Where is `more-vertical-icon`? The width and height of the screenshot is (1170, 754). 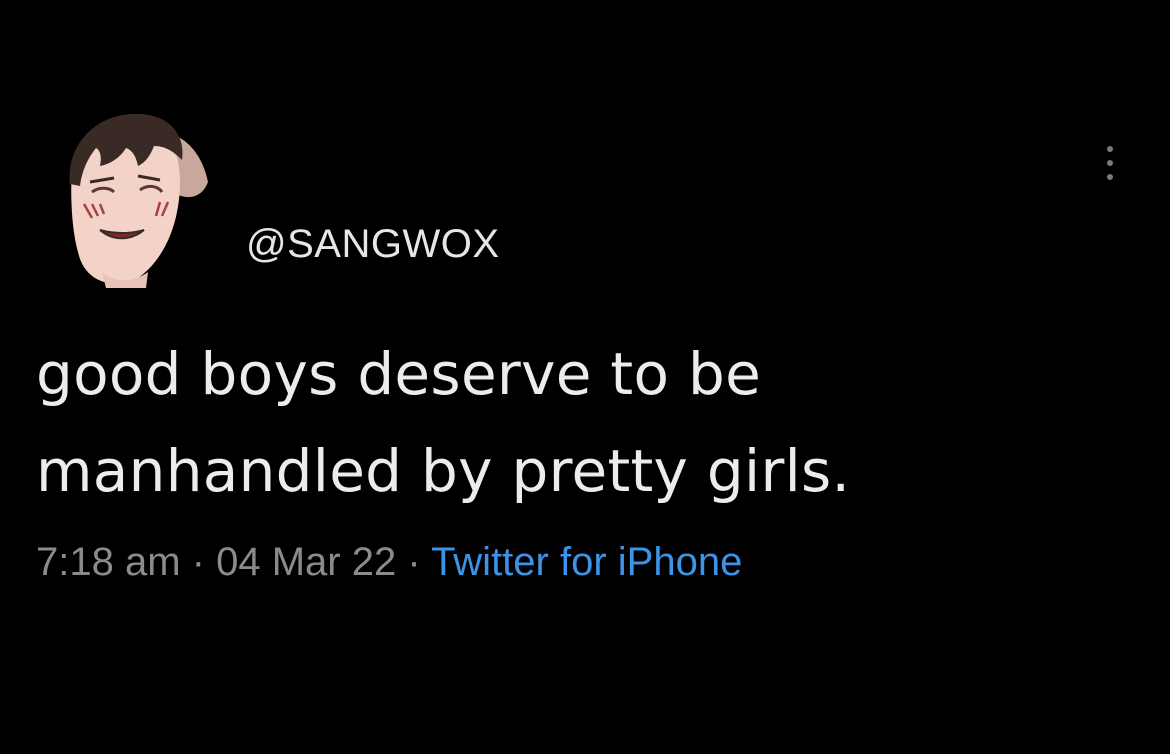 more-vertical-icon is located at coordinates (1110, 163).